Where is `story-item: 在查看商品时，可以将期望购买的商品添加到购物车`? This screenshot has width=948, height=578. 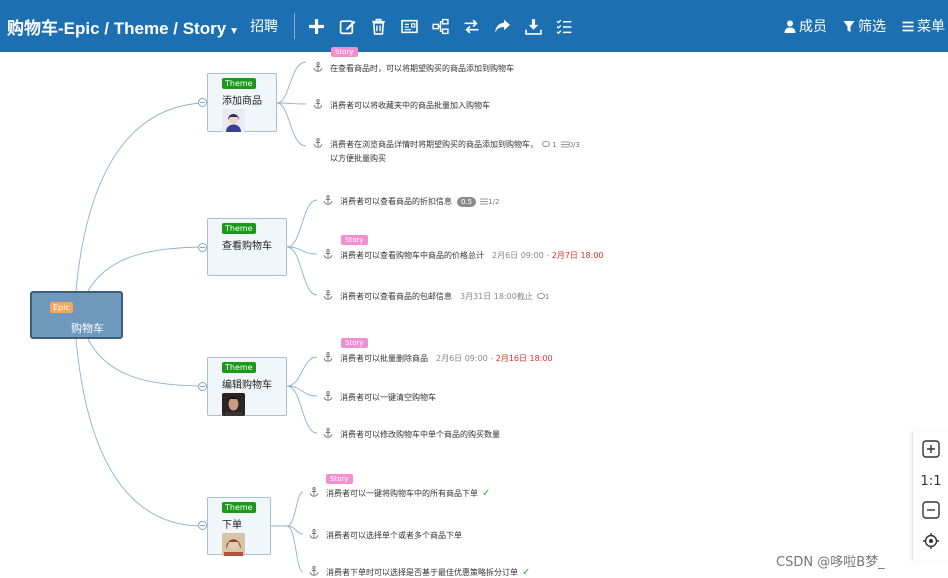
story-item: 在查看商品时，可以将期望购买的商品添加到购物车 is located at coordinates (413, 68).